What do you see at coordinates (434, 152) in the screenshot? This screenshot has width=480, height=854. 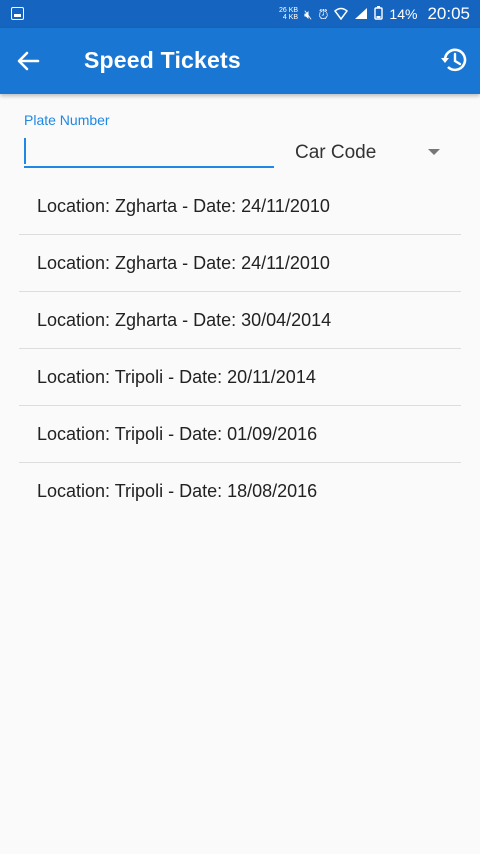 I see `chevron-down-icon` at bounding box center [434, 152].